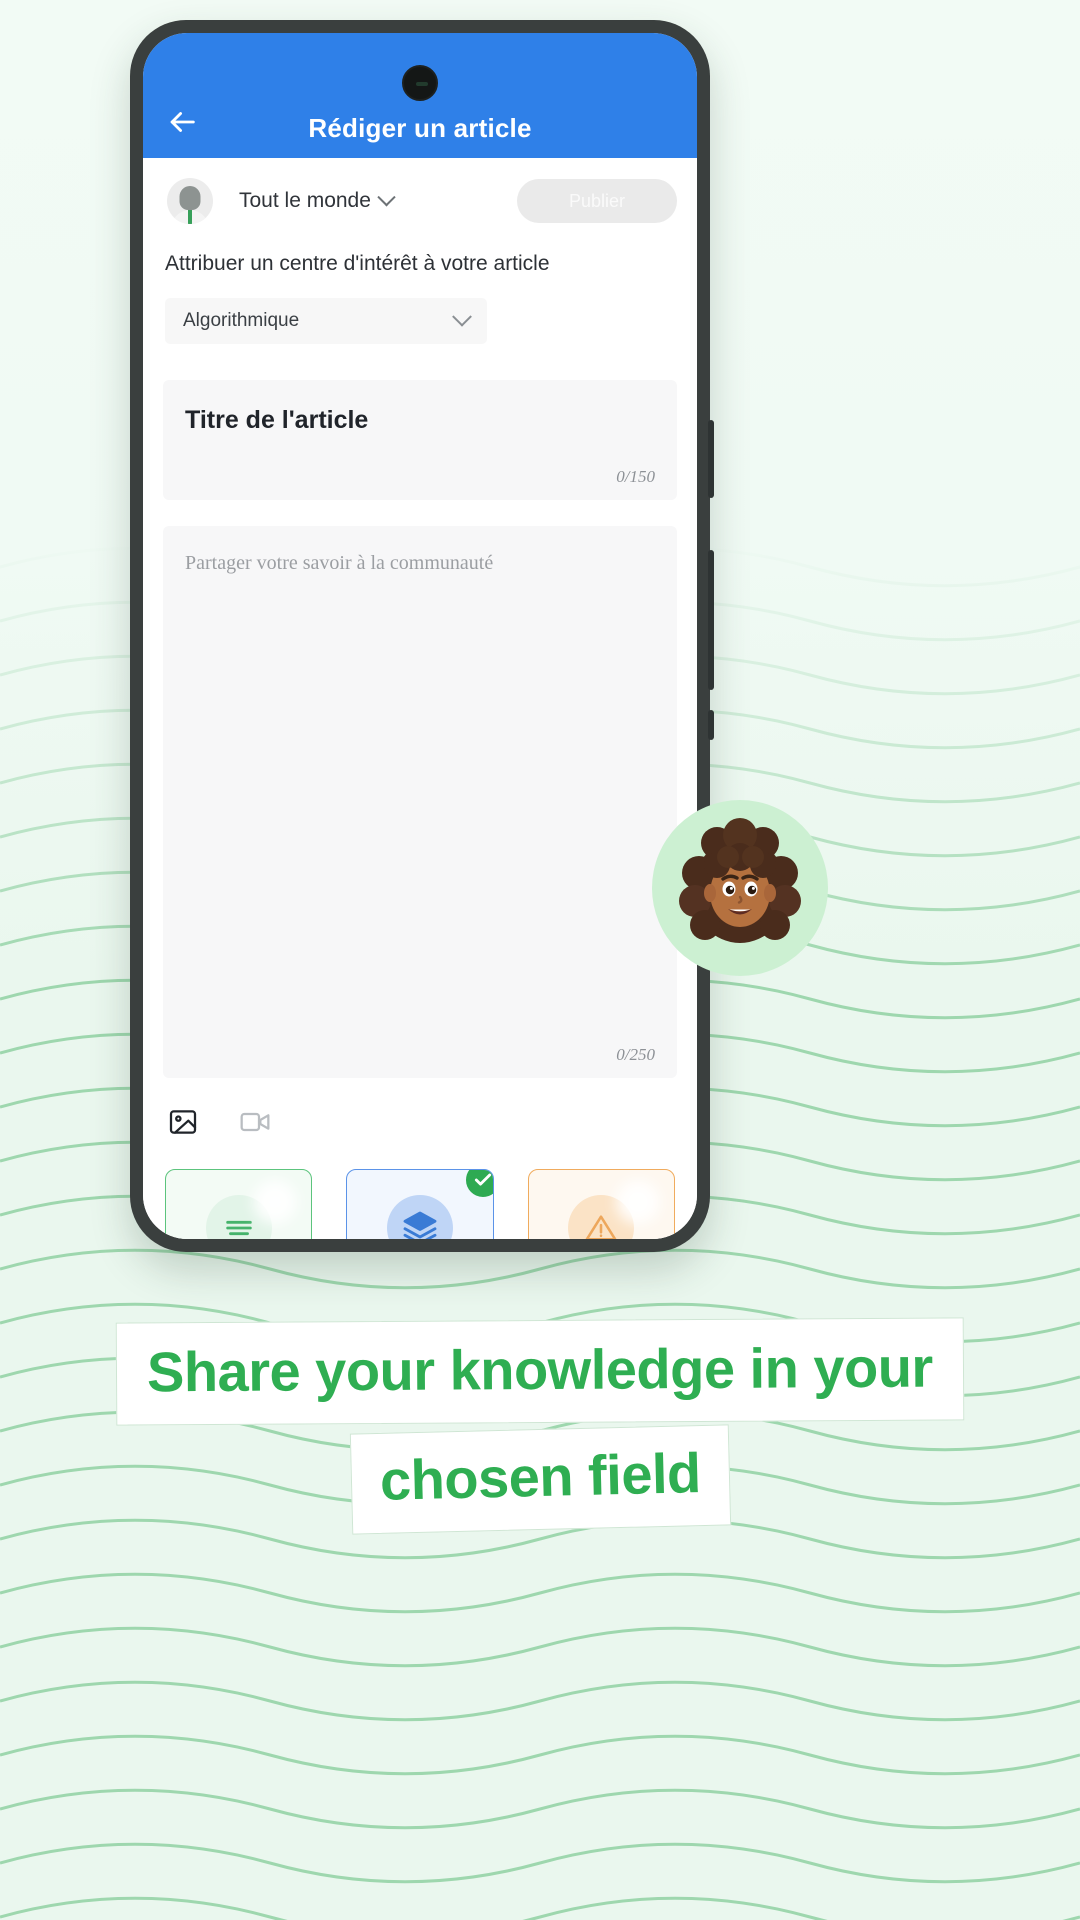  What do you see at coordinates (540, 1371) in the screenshot?
I see `caption-line-1: Share your knowledge in your` at bounding box center [540, 1371].